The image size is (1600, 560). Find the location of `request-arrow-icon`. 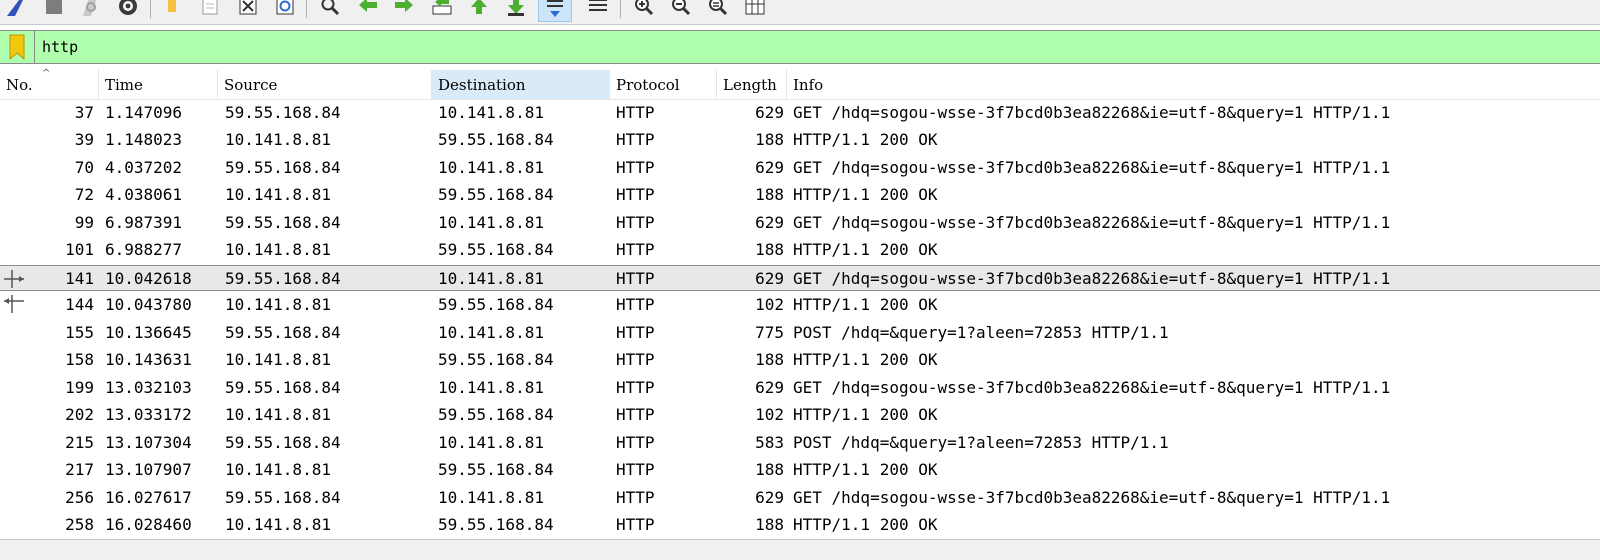

request-arrow-icon is located at coordinates (14, 279).